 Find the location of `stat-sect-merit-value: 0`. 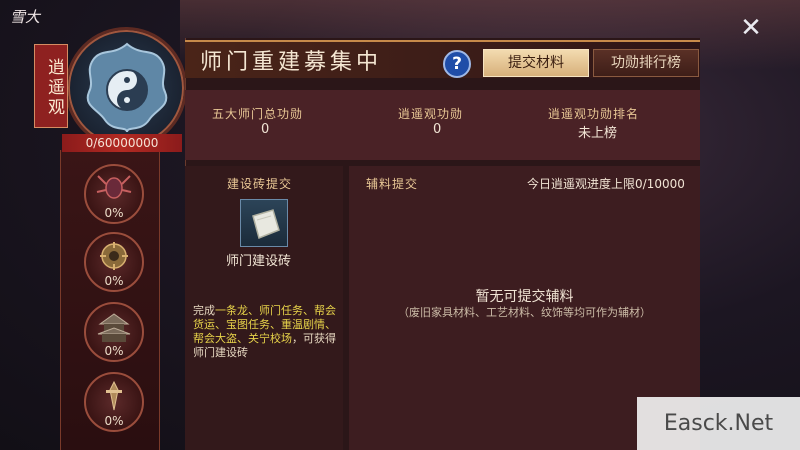

stat-sect-merit-value: 0 is located at coordinates (437, 129).